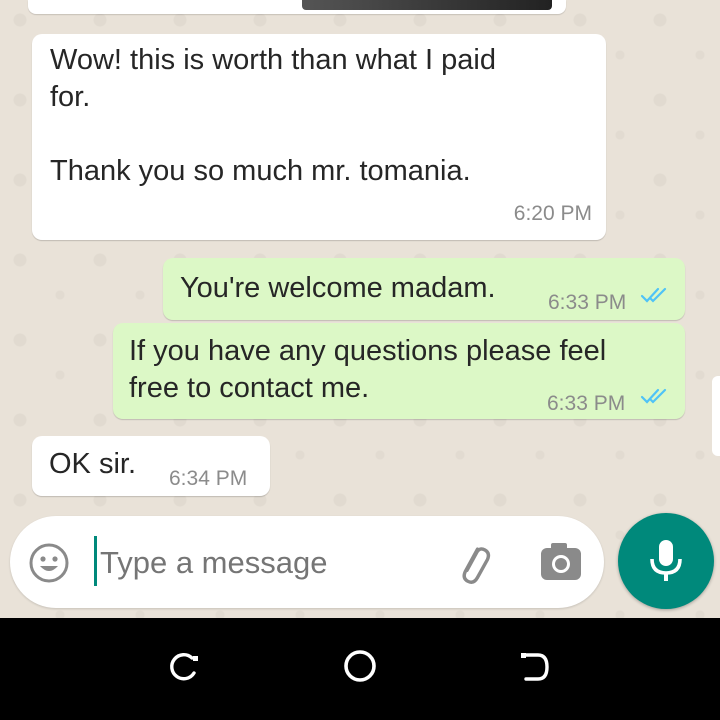 The height and width of the screenshot is (720, 720). What do you see at coordinates (360, 666) in the screenshot?
I see `home-icon` at bounding box center [360, 666].